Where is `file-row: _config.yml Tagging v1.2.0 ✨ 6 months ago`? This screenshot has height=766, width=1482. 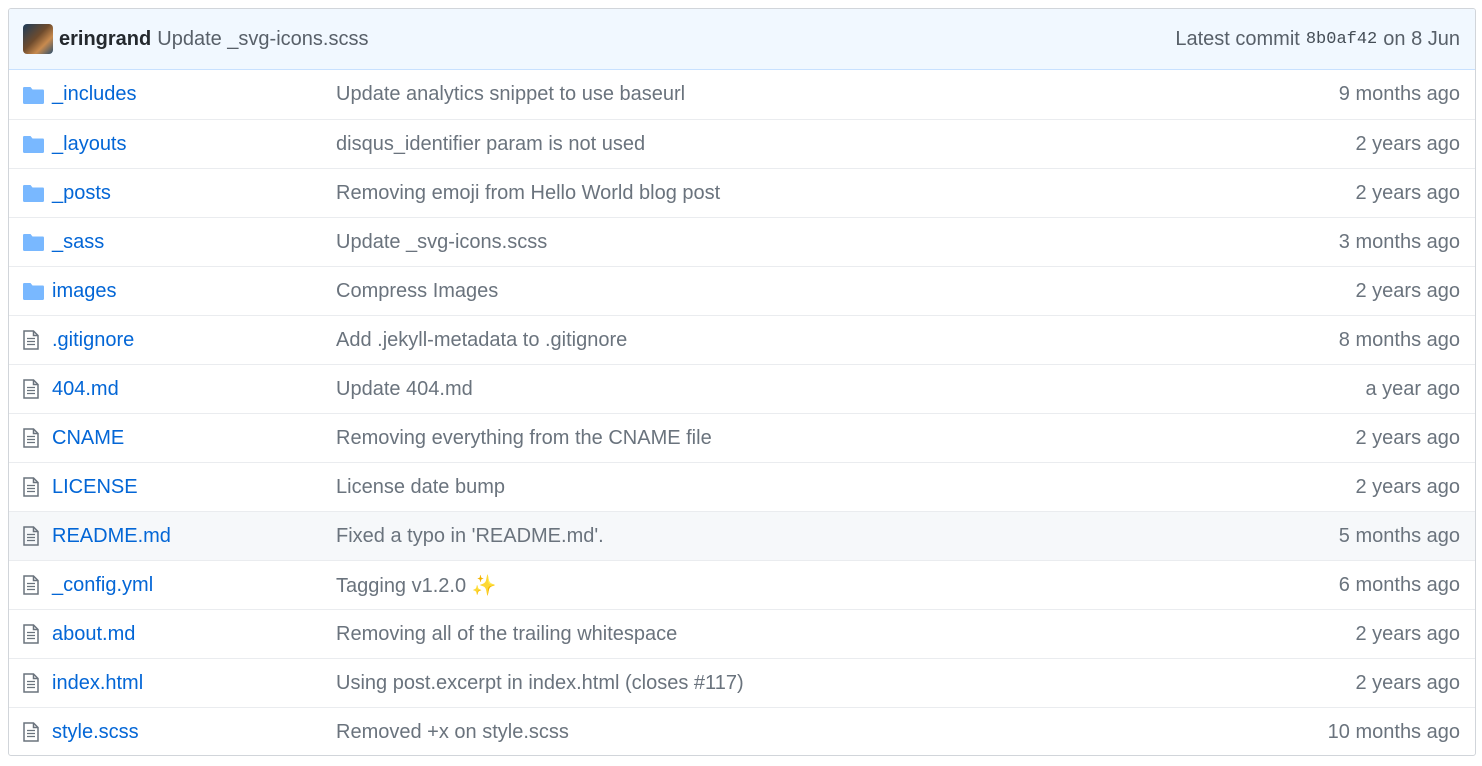
file-row: _config.yml Tagging v1.2.0 ✨ 6 months ago is located at coordinates (742, 584).